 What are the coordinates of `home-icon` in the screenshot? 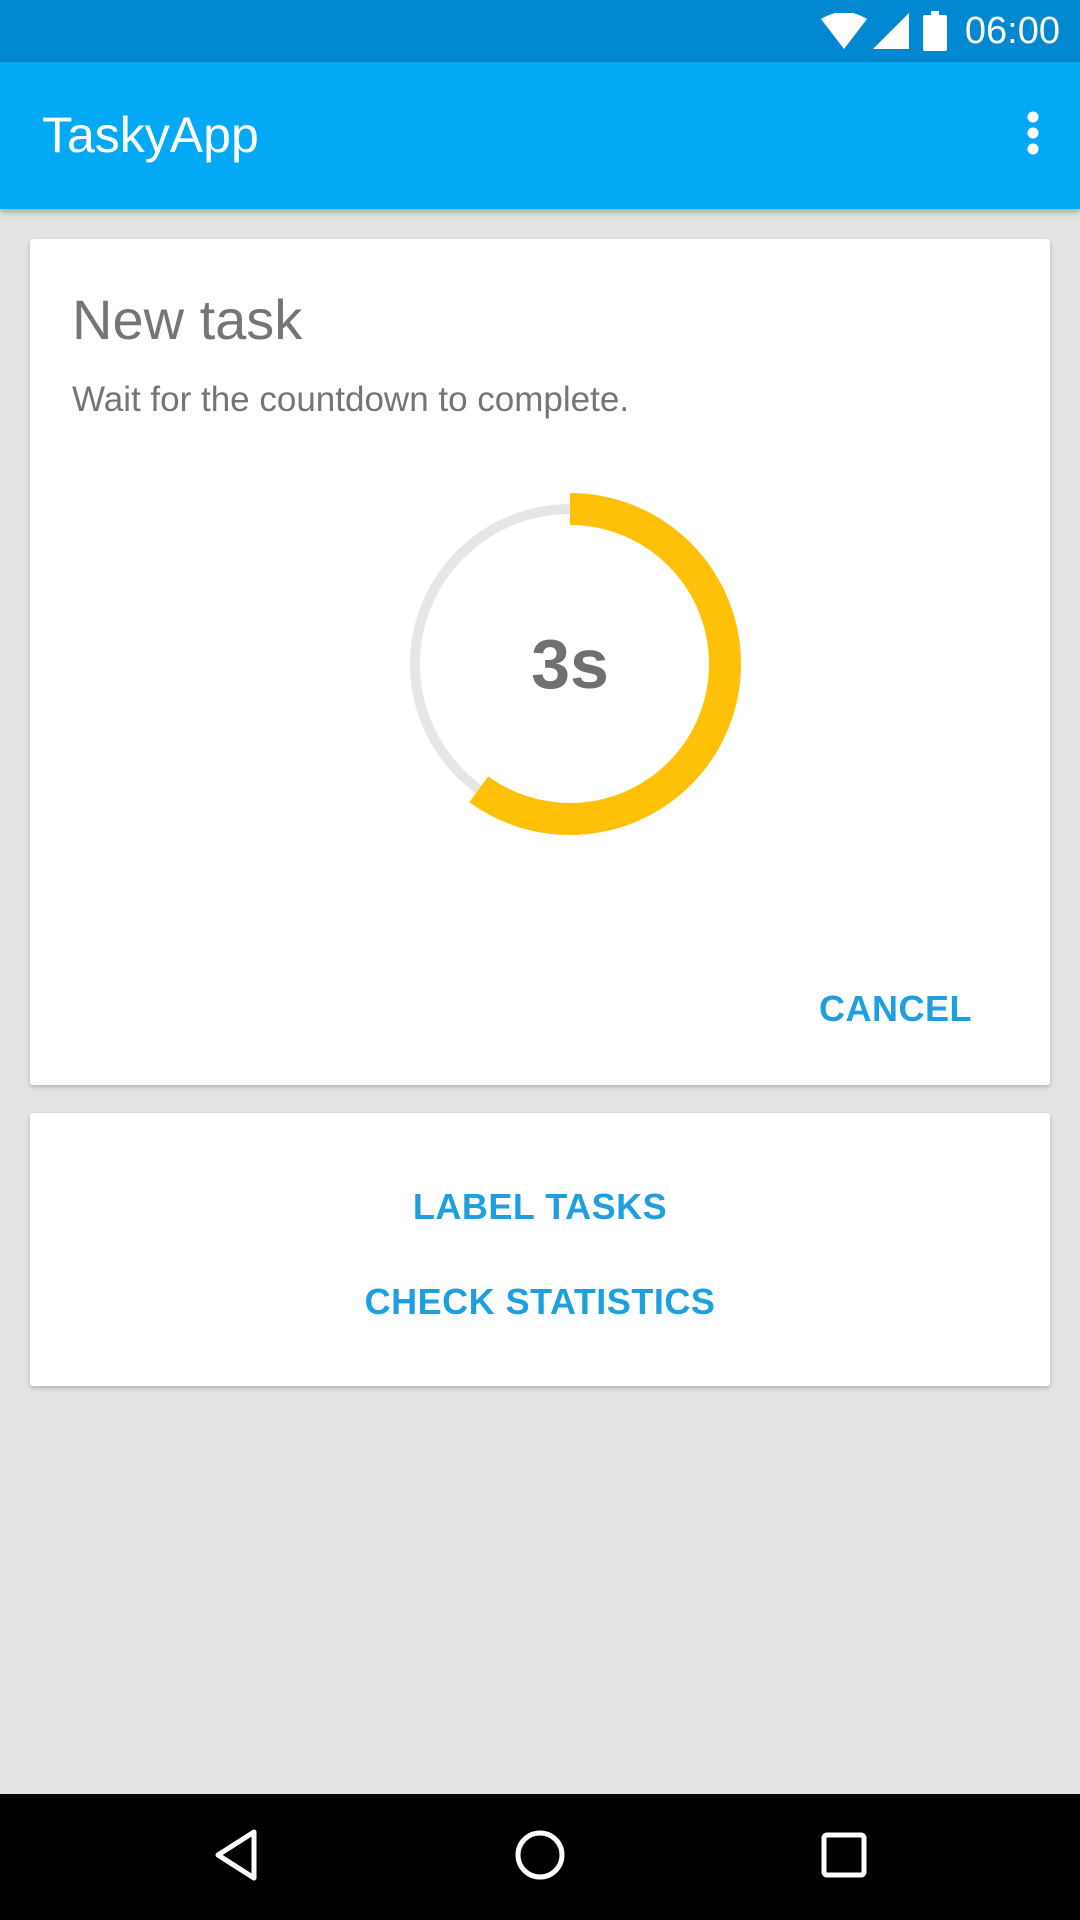 It's located at (540, 1857).